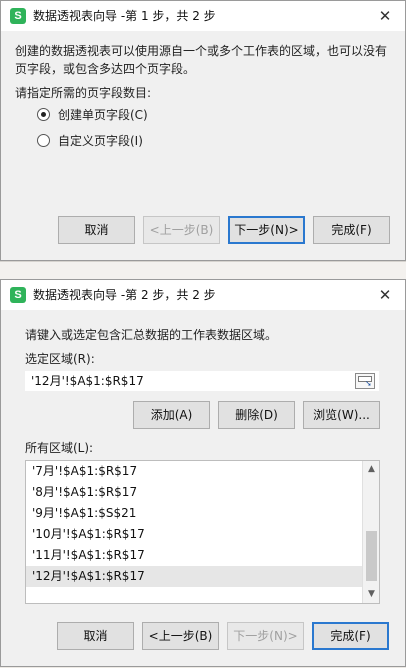 The image size is (406, 668). Describe the element at coordinates (100, 141) in the screenshot. I see `radio-label: 自定义页字段(I)` at that location.